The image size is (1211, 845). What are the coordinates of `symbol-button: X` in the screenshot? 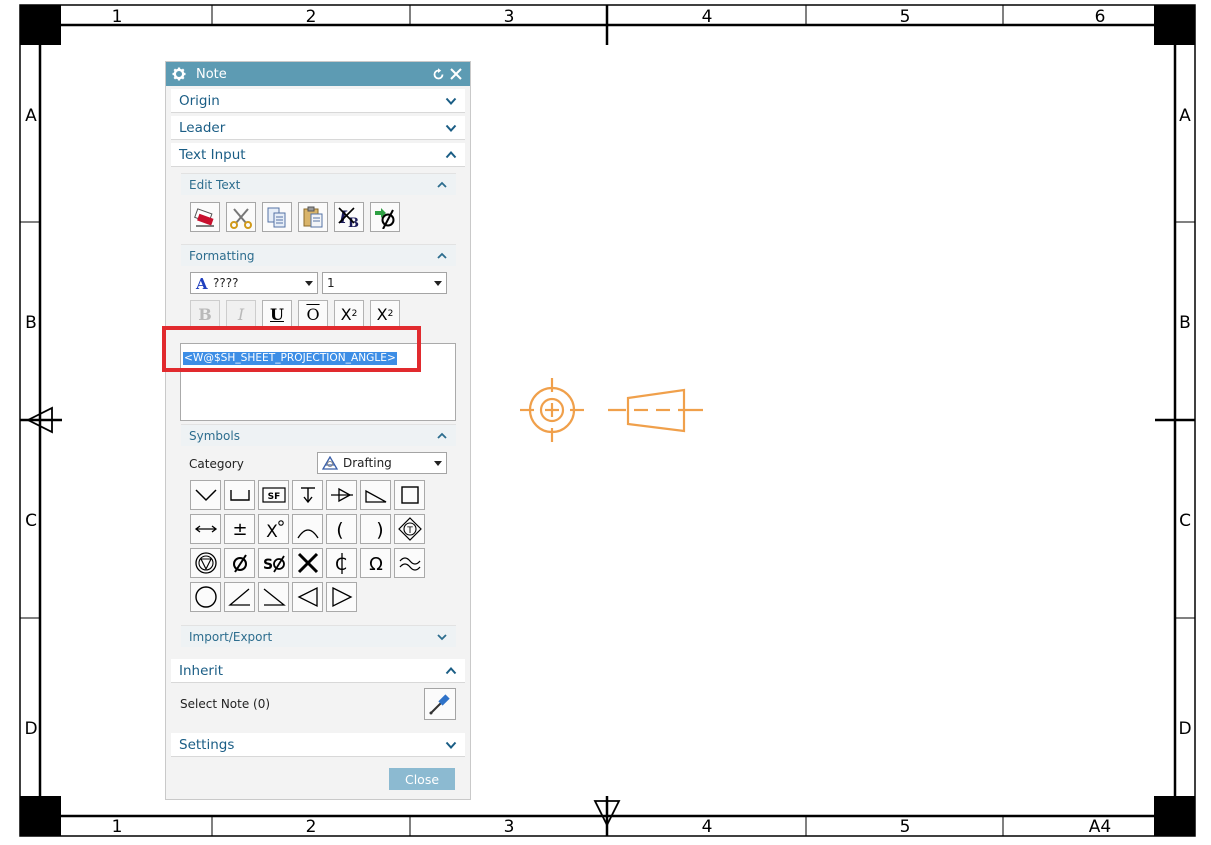 It's located at (273, 529).